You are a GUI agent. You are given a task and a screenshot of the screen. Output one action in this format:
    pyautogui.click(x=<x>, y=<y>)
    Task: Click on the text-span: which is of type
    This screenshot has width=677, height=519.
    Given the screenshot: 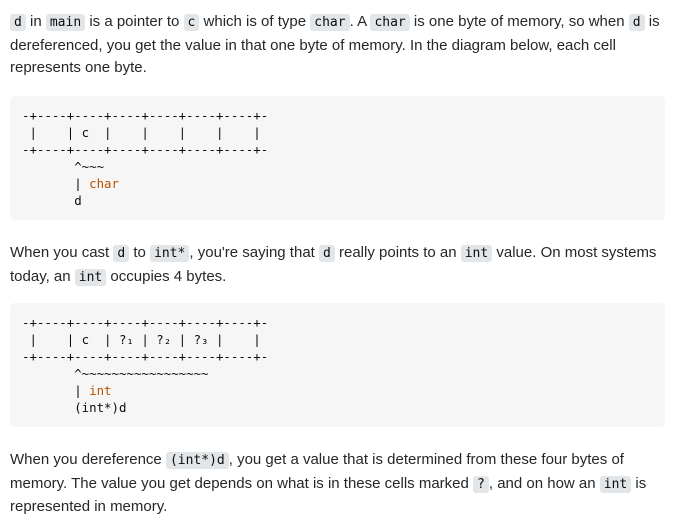 What is the action you would take?
    pyautogui.click(x=255, y=21)
    